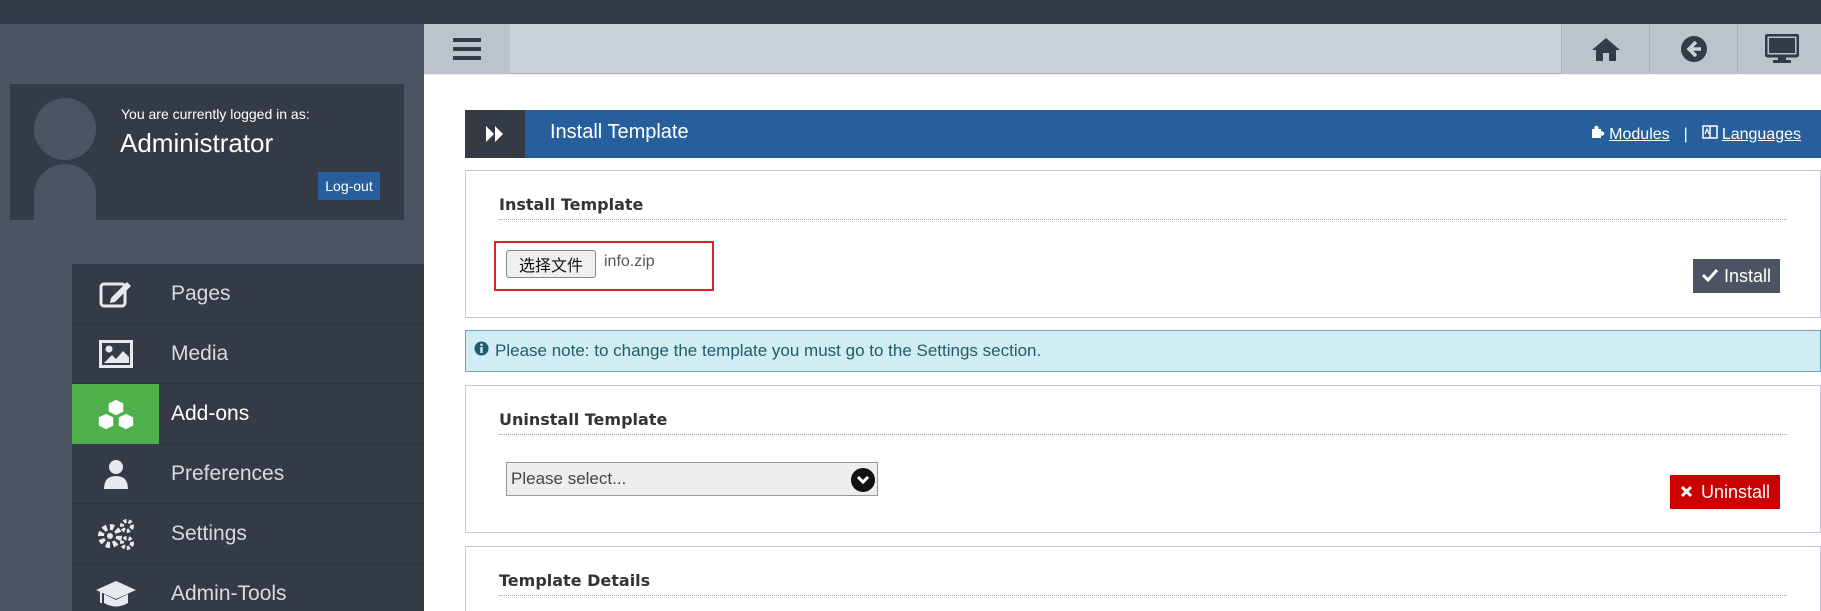 The width and height of the screenshot is (1821, 611). Describe the element at coordinates (1779, 49) in the screenshot. I see `desktop-icon` at that location.